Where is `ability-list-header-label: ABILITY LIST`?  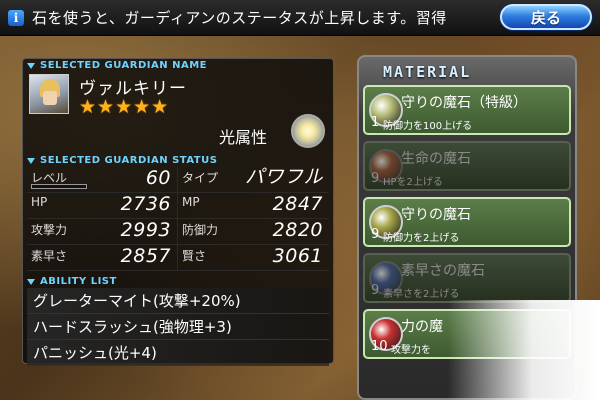 ability-list-header-label: ABILITY LIST is located at coordinates (78, 281).